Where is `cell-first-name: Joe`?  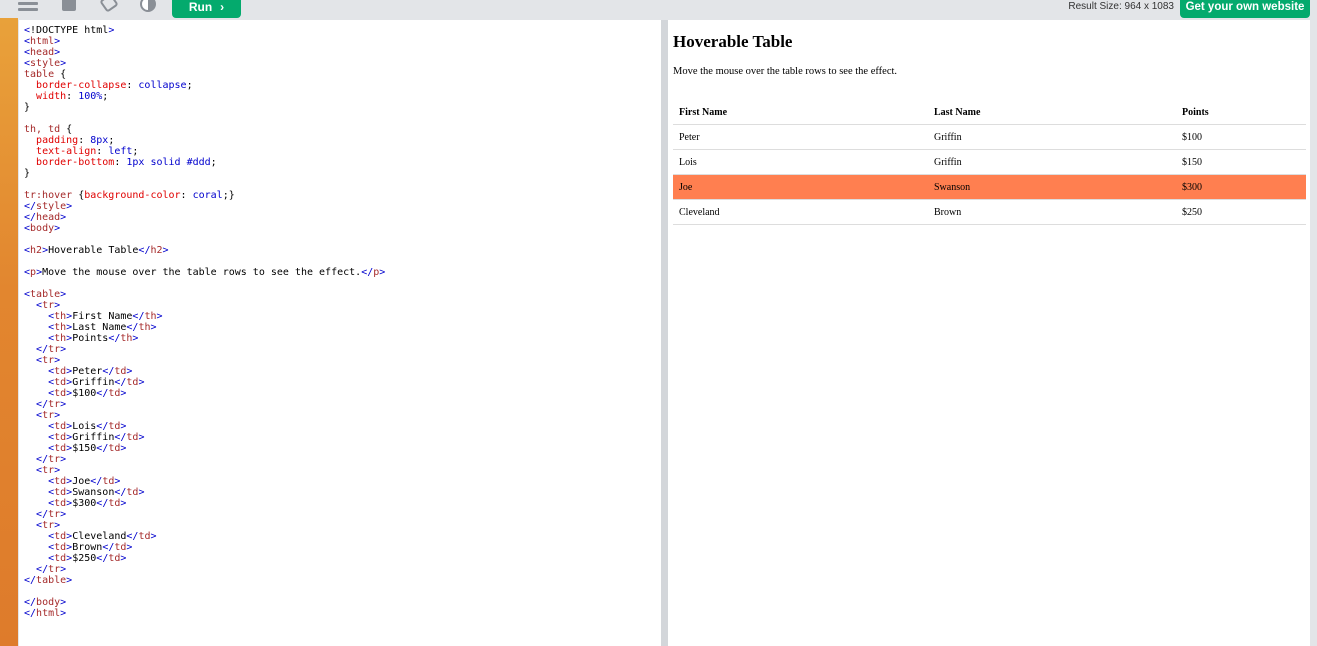 cell-first-name: Joe is located at coordinates (800, 187).